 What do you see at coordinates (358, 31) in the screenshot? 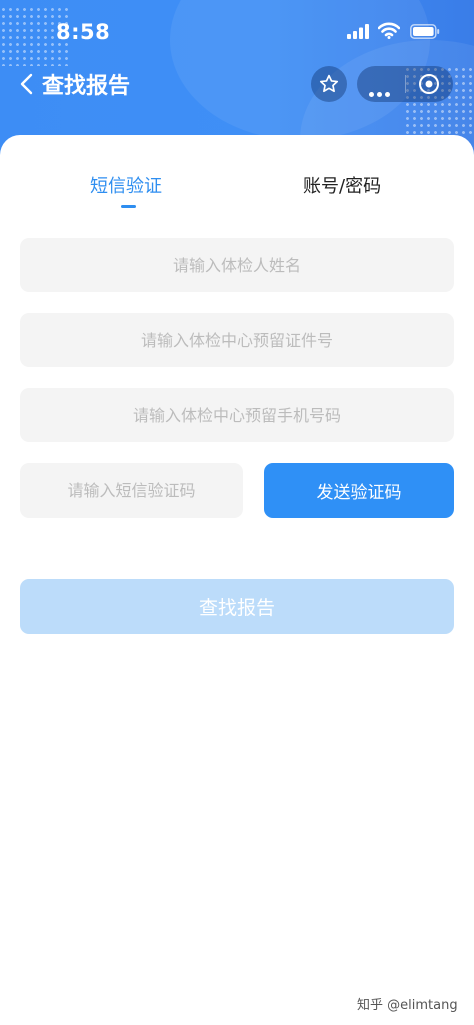
I see `signal-icon` at bounding box center [358, 31].